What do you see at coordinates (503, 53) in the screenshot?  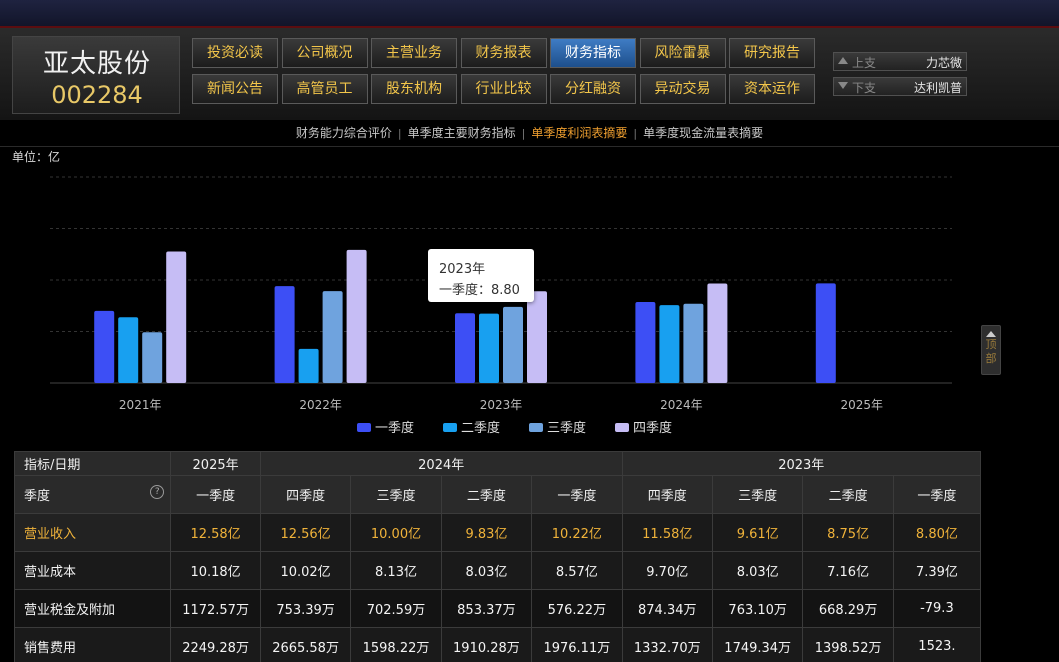 I see `nav-row1-item-3: 财务报表` at bounding box center [503, 53].